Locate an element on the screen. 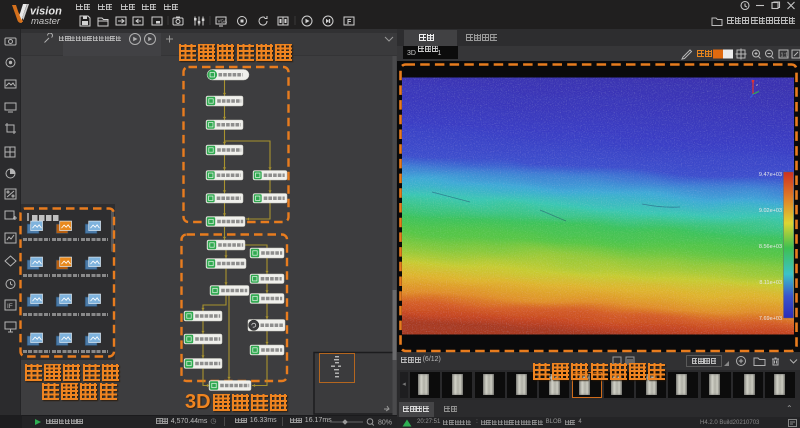 The width and height of the screenshot is (800, 428). svg-text: F is located at coordinates (349, 22).